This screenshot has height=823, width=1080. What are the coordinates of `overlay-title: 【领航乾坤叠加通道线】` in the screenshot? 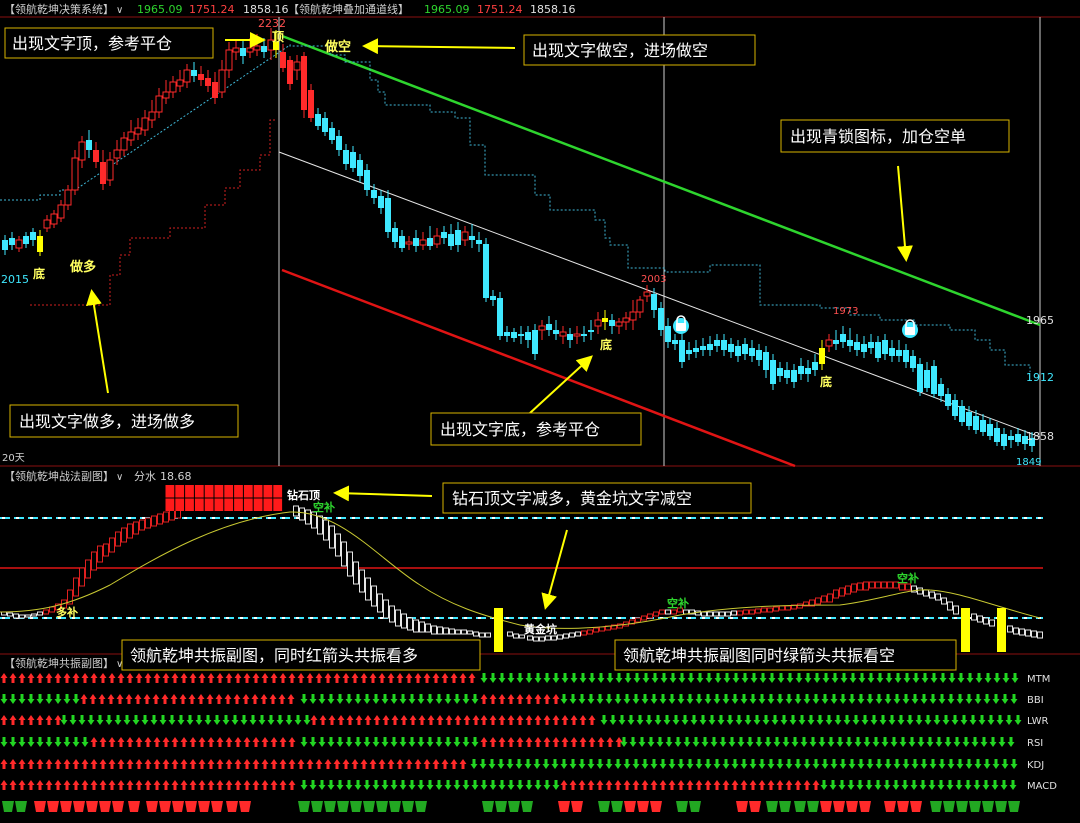 It's located at (348, 9).